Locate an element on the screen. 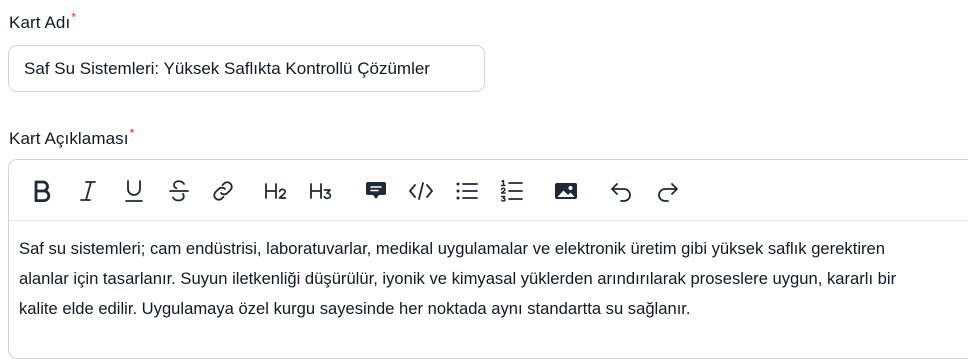 This screenshot has height=359, width=968. bullet-list-button is located at coordinates (467, 191).